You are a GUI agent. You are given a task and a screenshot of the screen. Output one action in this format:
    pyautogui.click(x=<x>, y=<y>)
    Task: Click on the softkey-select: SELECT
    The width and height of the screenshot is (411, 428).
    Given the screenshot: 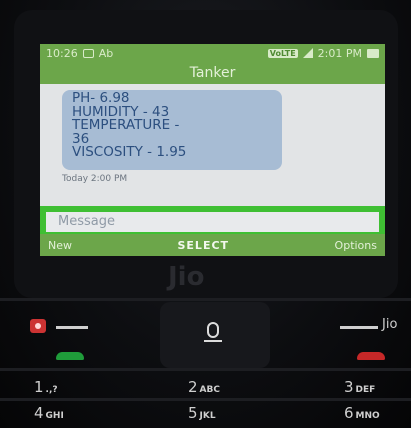 What is the action you would take?
    pyautogui.click(x=204, y=245)
    